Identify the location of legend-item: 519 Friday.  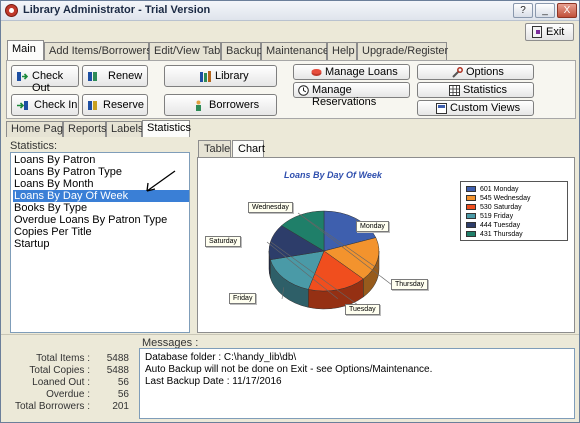
(489, 216).